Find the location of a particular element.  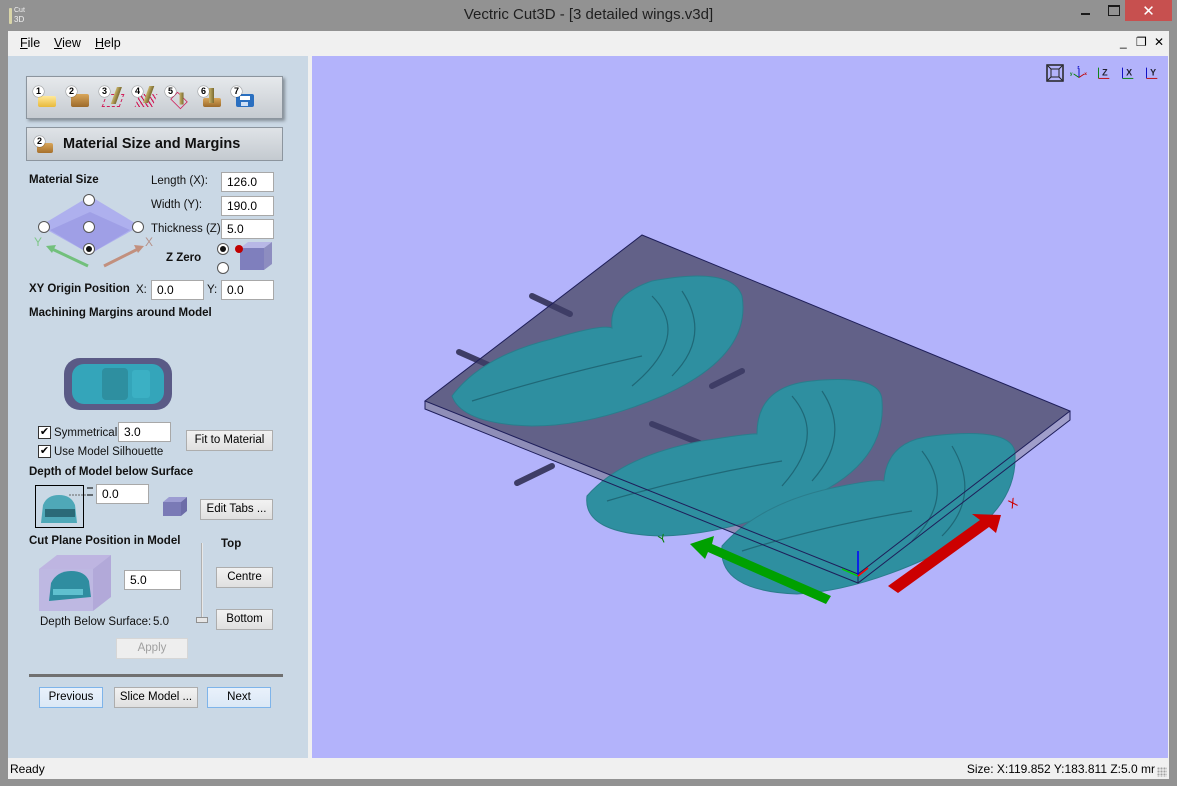

menu-file: File is located at coordinates (30, 43).